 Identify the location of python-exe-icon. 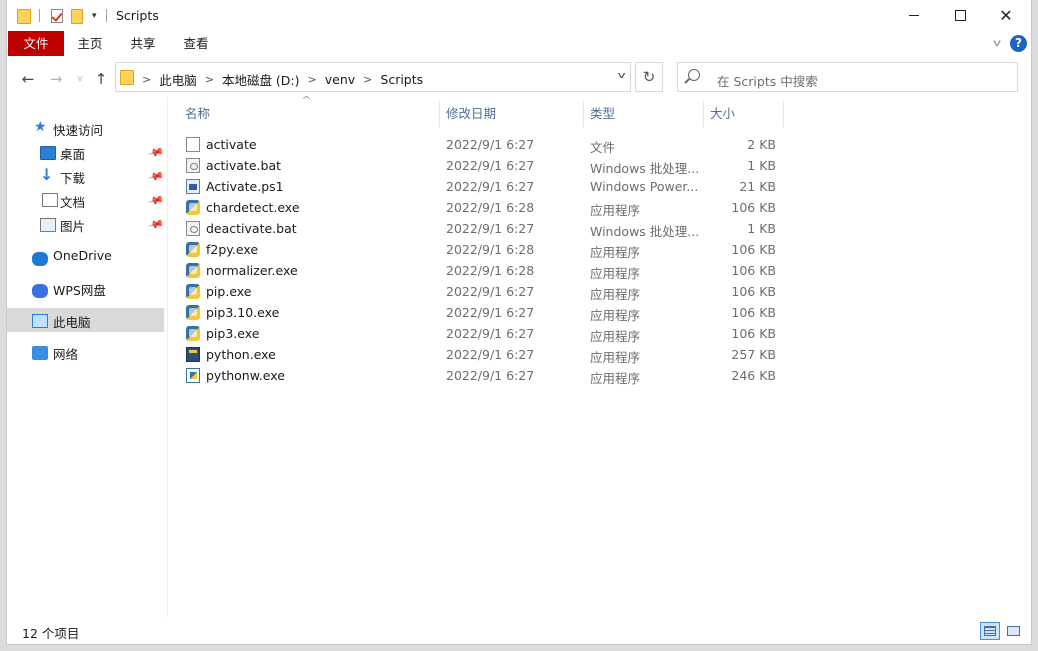
(193, 333).